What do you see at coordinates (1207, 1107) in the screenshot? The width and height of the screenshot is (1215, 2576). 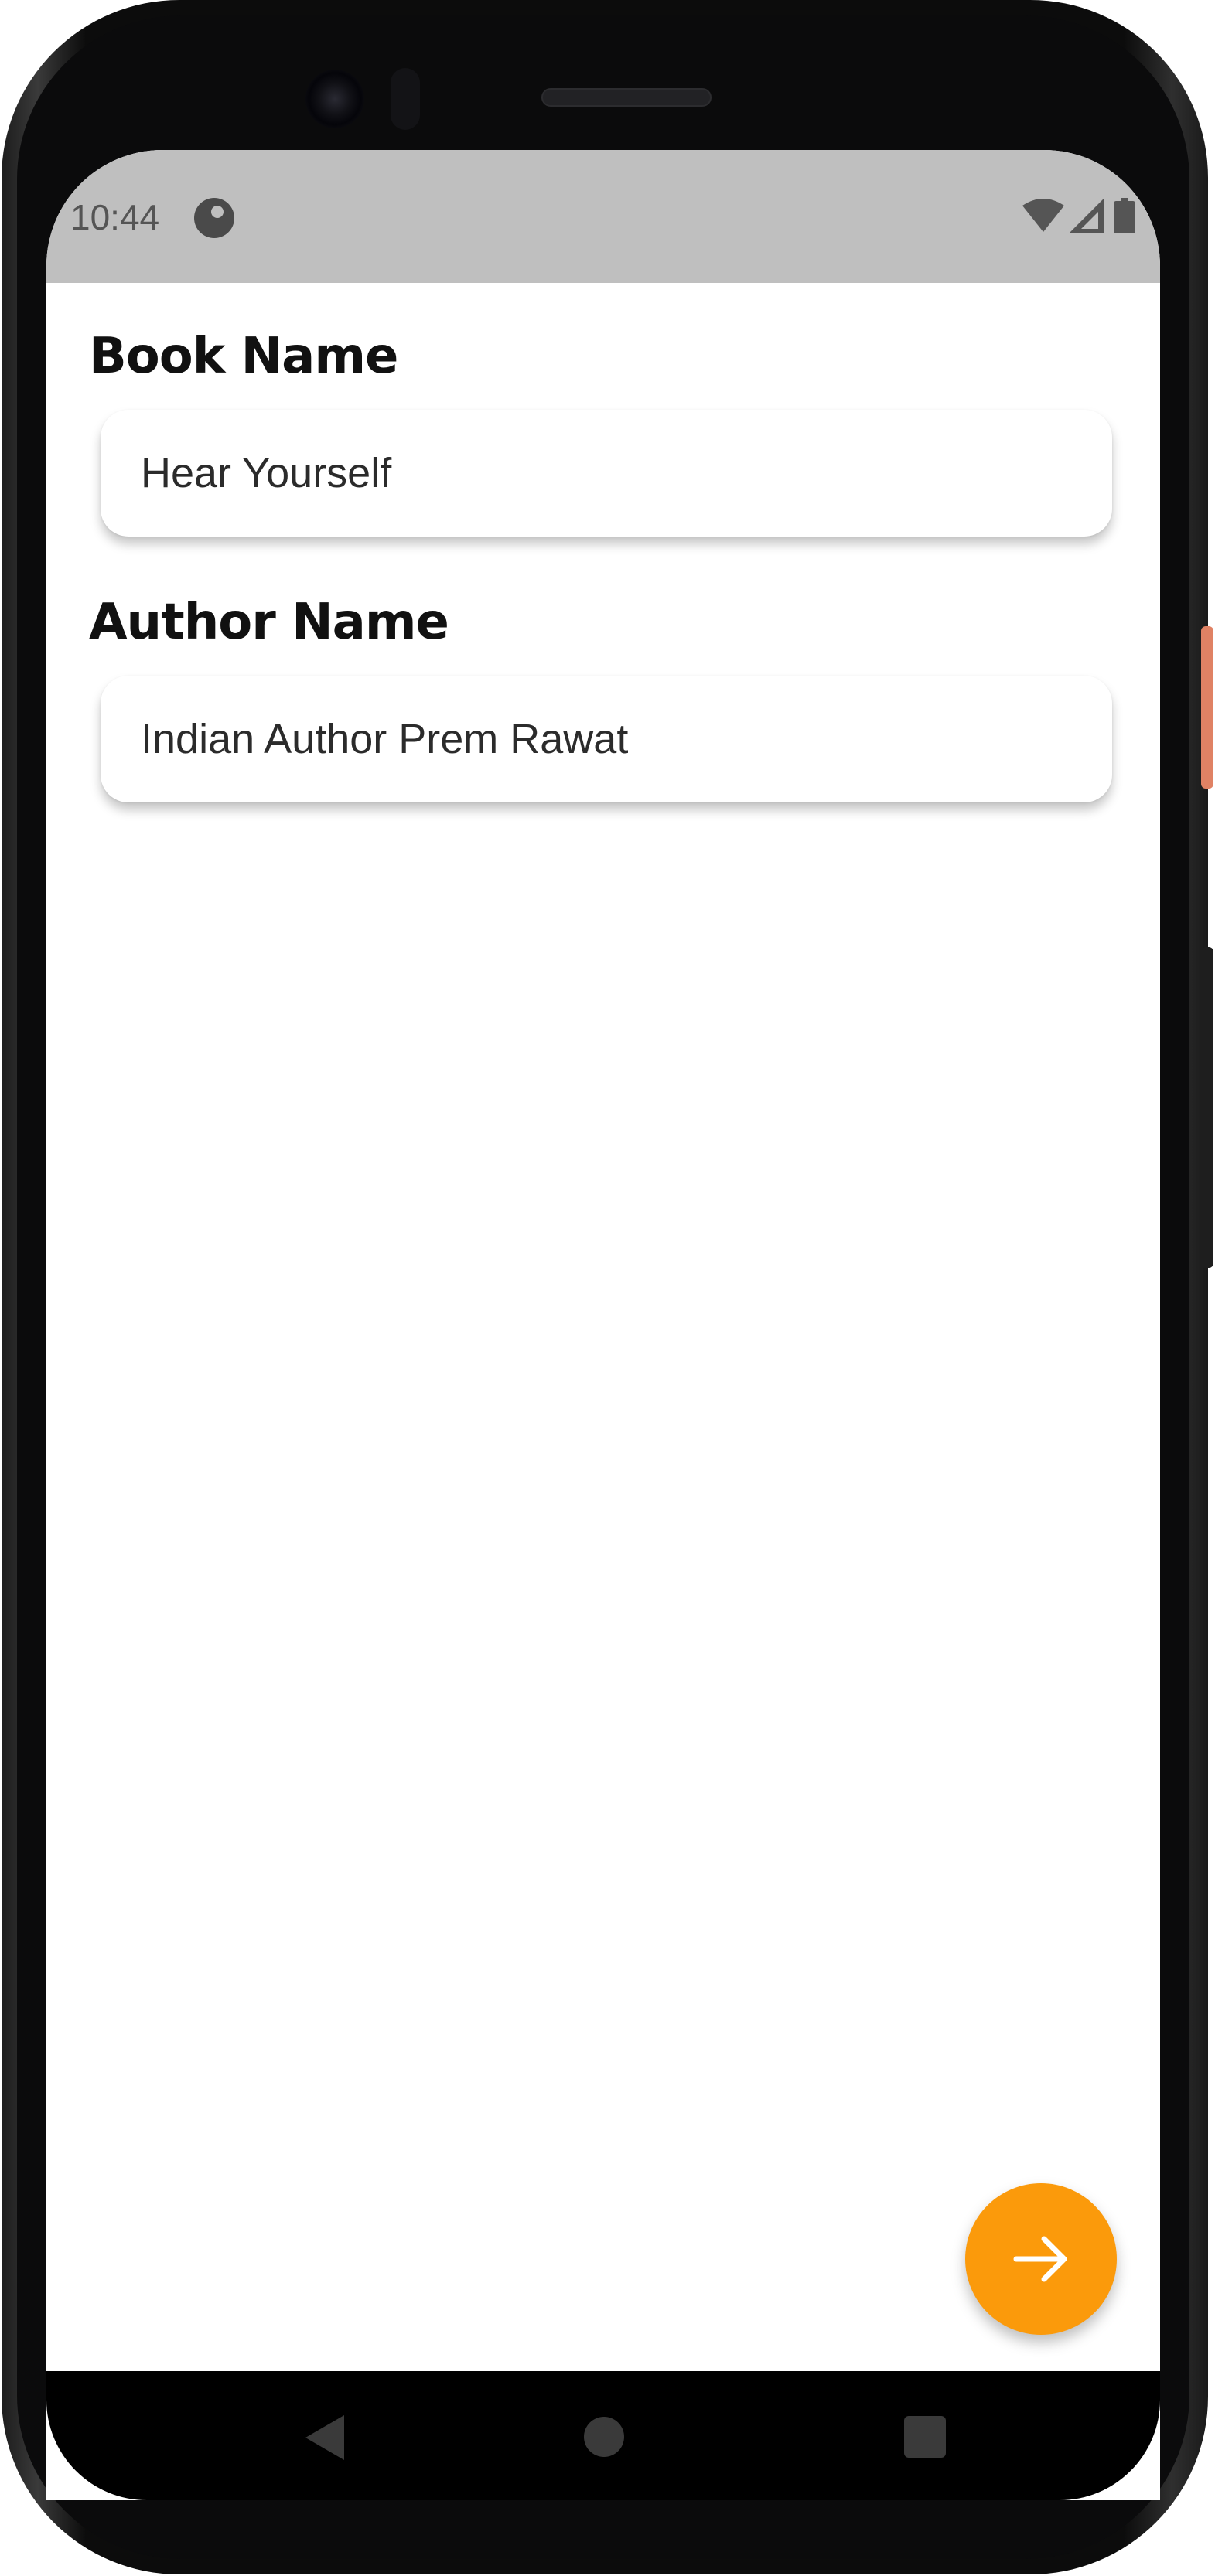 I see `volume-button` at bounding box center [1207, 1107].